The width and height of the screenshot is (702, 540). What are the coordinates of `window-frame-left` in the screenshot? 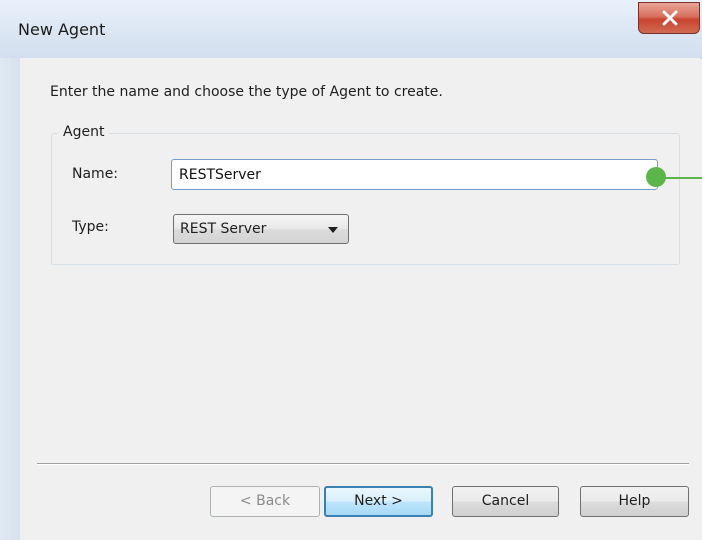 It's located at (10, 299).